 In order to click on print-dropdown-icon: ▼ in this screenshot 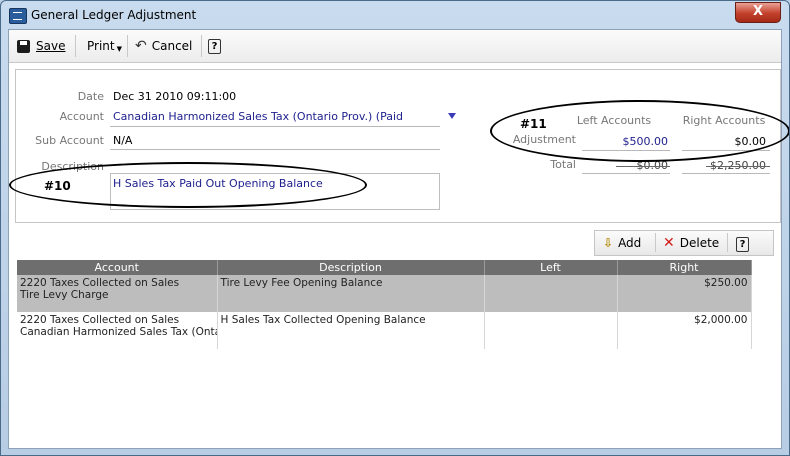, I will do `click(119, 49)`.